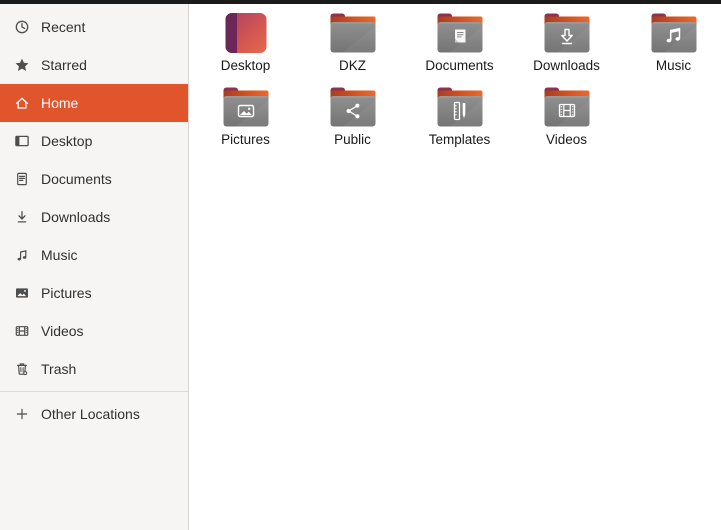 This screenshot has height=530, width=721. What do you see at coordinates (94, 331) in the screenshot?
I see `sidebar-item-videos: Videos` at bounding box center [94, 331].